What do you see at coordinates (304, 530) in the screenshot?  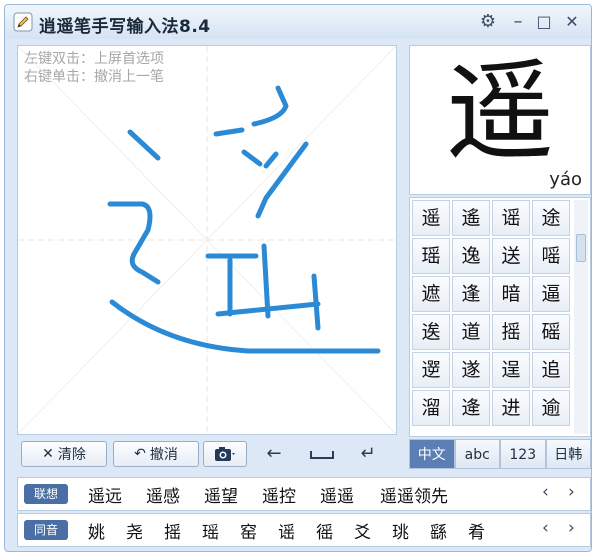 I see `homophone-row: 同音 姚 尧 摇 瑶 窑 谣 徭 爻 珧 繇 肴 ‹ ›` at bounding box center [304, 530].